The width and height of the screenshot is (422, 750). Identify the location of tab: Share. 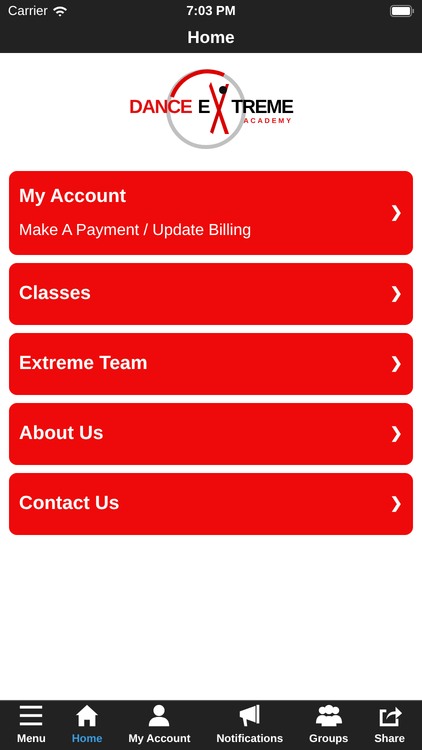
(389, 725).